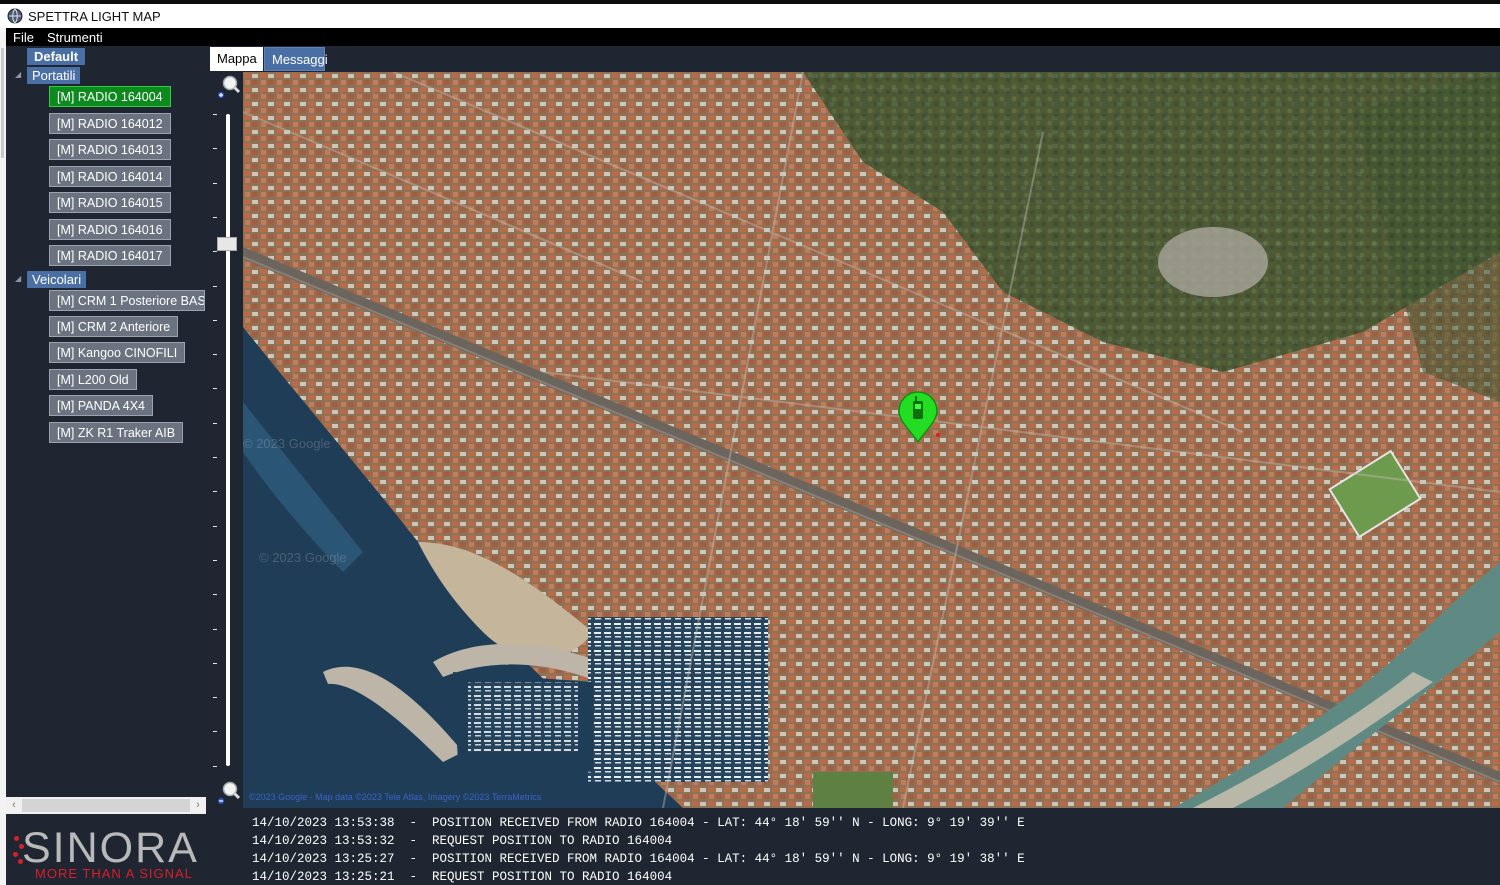  Describe the element at coordinates (227, 244) in the screenshot. I see `zoom-slider-thumb` at that location.